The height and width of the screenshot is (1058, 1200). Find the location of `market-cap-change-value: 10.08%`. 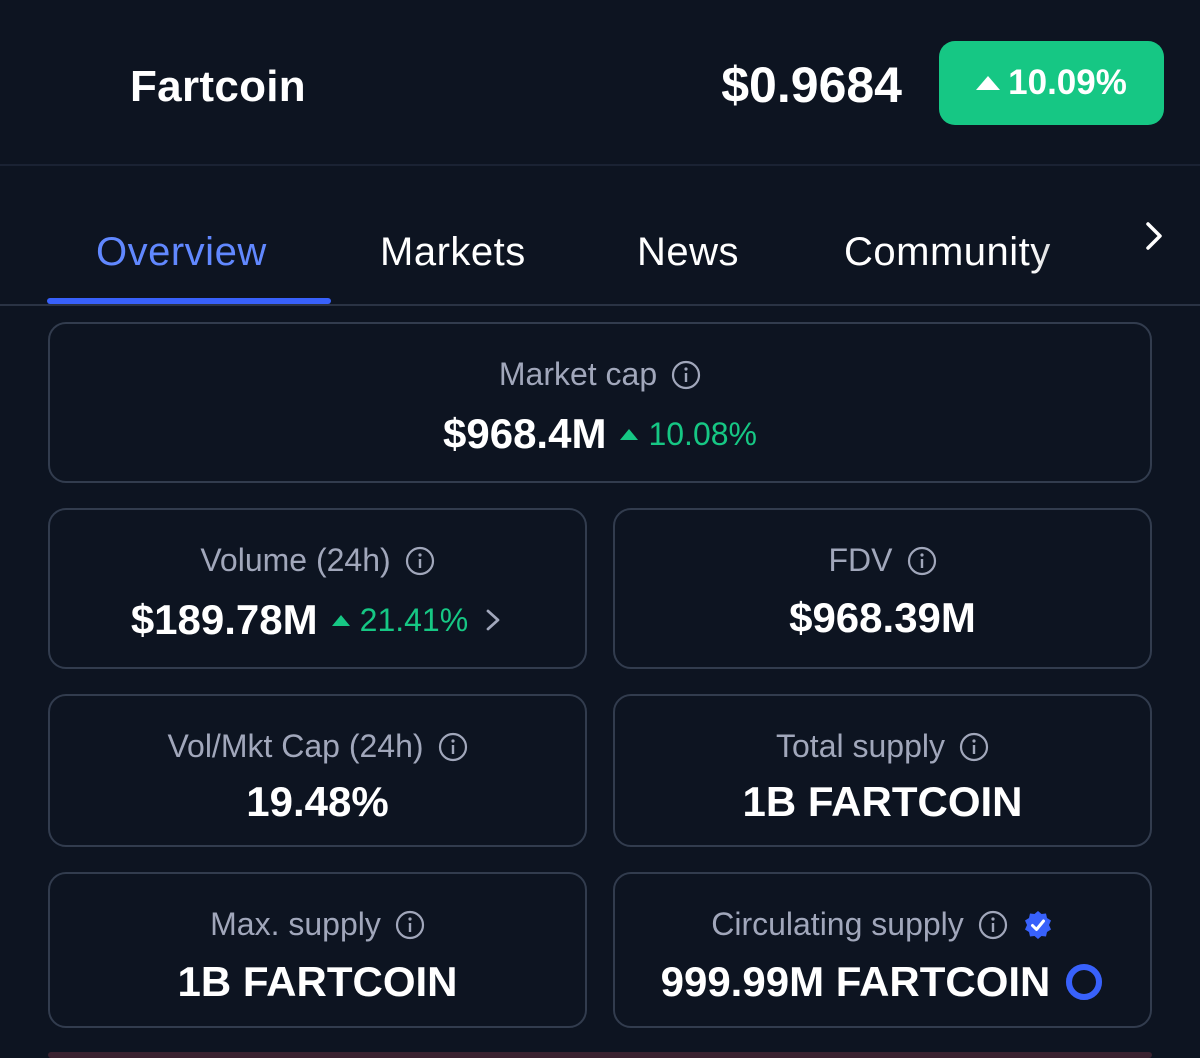

market-cap-change-value: 10.08% is located at coordinates (702, 433).